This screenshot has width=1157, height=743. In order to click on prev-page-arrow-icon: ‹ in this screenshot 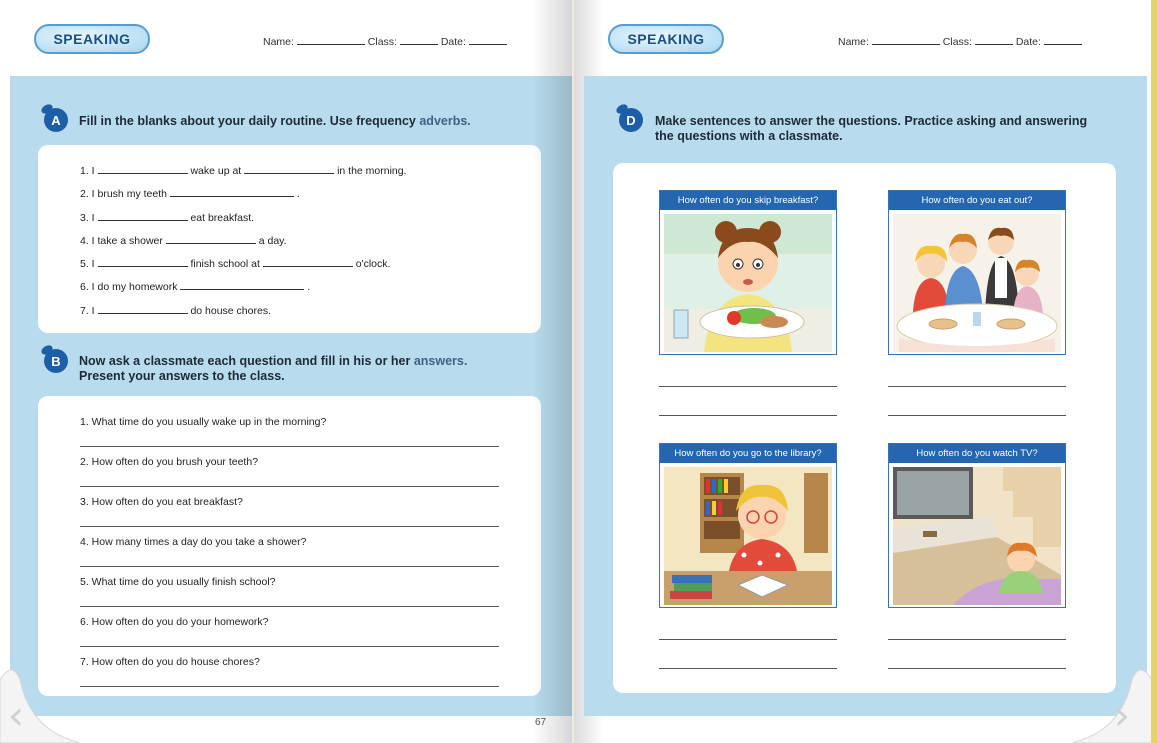, I will do `click(16, 716)`.